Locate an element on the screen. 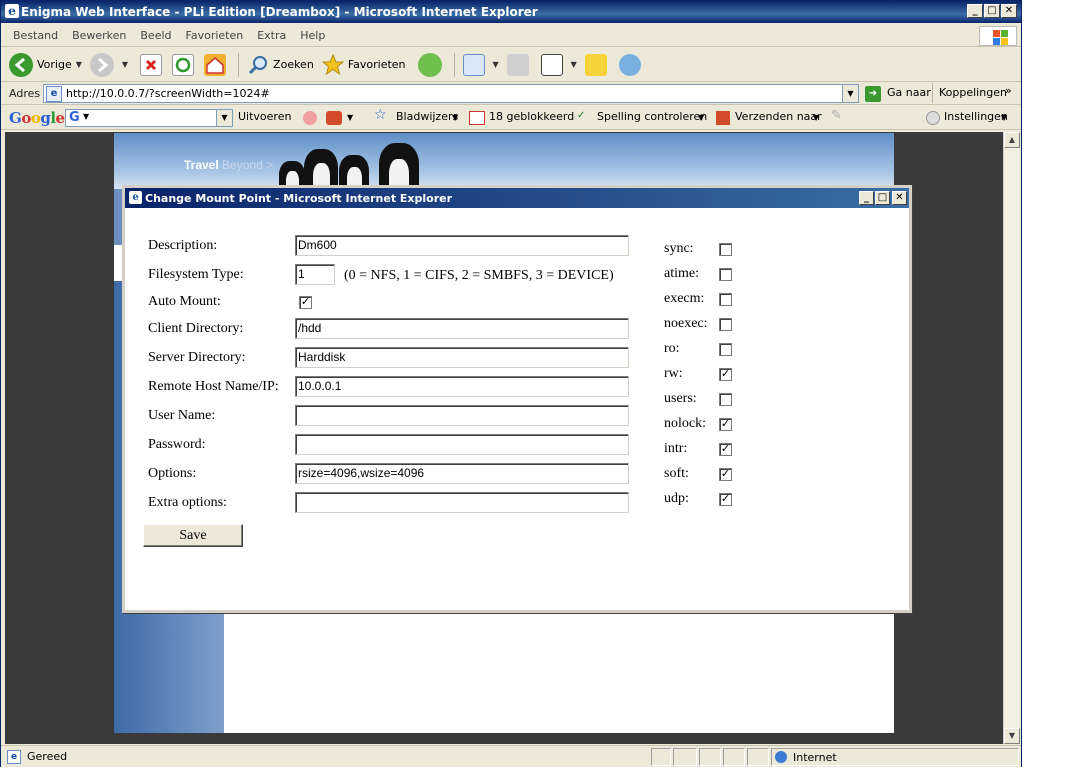  home-icon is located at coordinates (215, 64).